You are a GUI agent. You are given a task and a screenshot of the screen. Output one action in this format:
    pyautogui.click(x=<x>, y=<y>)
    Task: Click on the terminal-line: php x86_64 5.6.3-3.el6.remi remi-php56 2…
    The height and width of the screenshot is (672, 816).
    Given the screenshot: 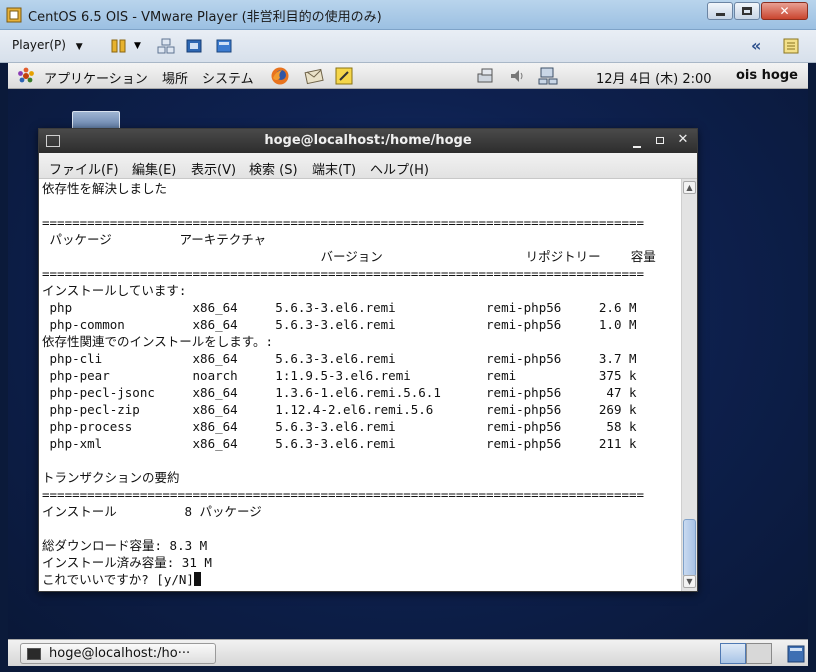 What is the action you would take?
    pyautogui.click(x=339, y=307)
    